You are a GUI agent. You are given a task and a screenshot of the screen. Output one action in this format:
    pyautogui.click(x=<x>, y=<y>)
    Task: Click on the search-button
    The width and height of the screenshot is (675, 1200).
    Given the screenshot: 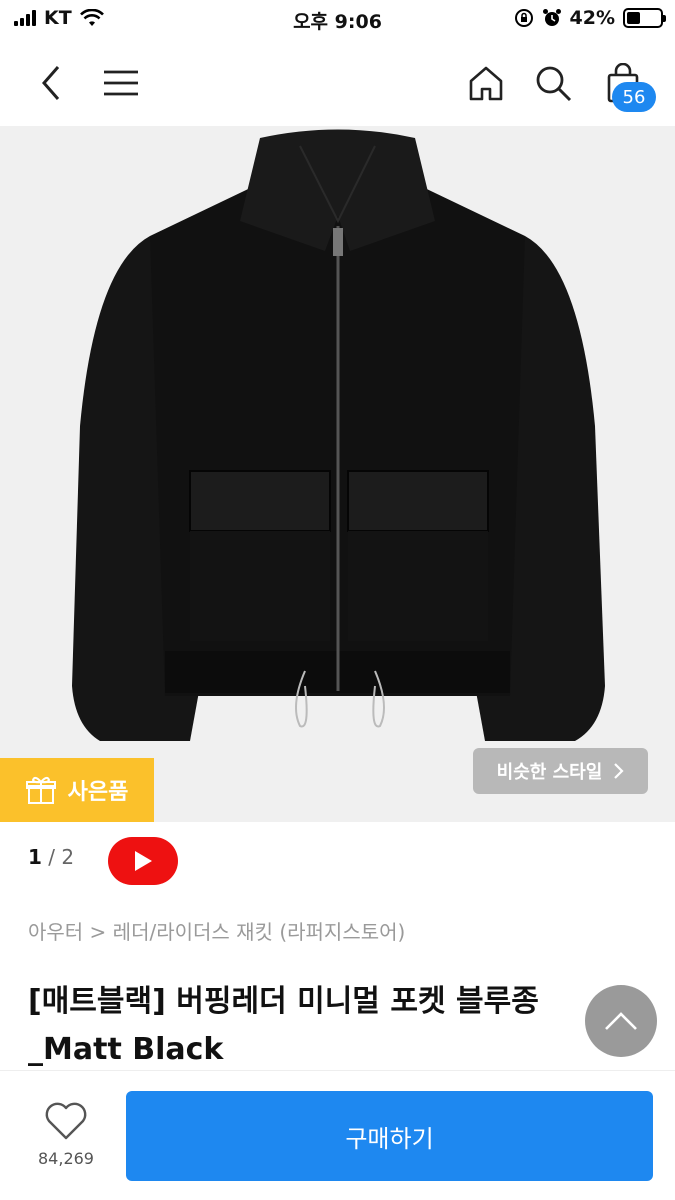 What is the action you would take?
    pyautogui.click(x=553, y=83)
    